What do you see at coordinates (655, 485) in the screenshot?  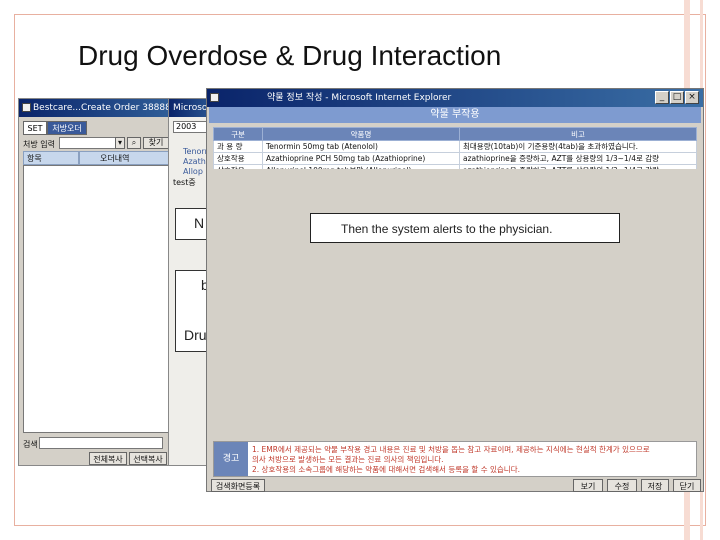 I see `save-button: 저장` at bounding box center [655, 485].